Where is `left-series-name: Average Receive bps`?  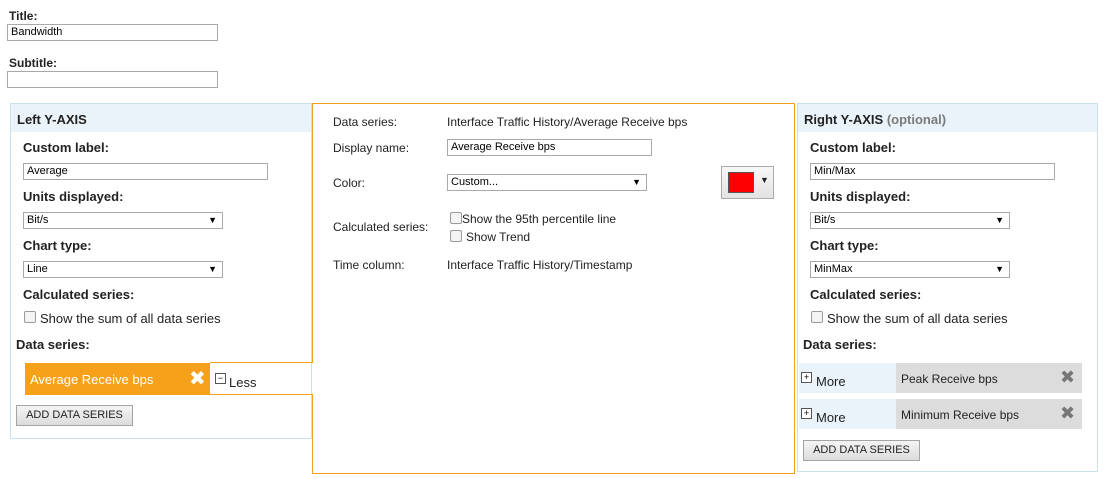
left-series-name: Average Receive bps is located at coordinates (92, 379).